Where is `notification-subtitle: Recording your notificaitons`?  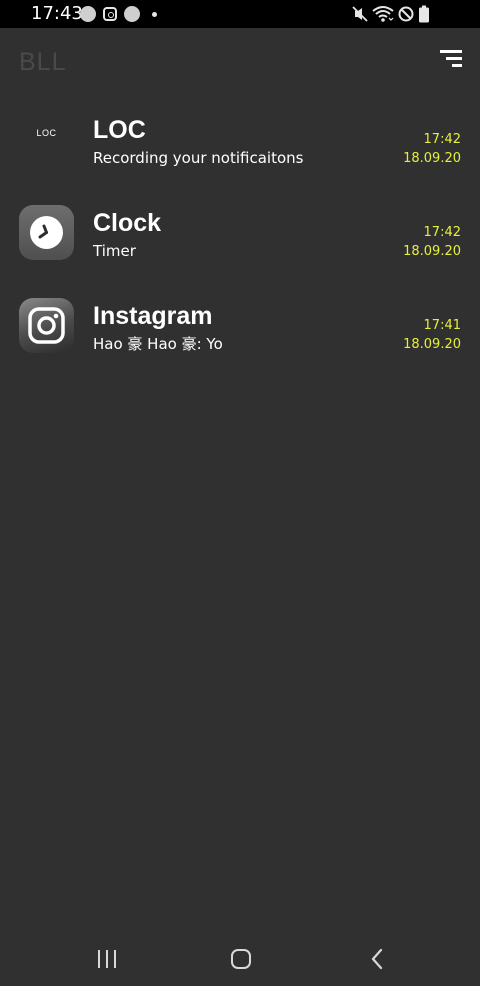
notification-subtitle: Recording your notificaitons is located at coordinates (198, 158).